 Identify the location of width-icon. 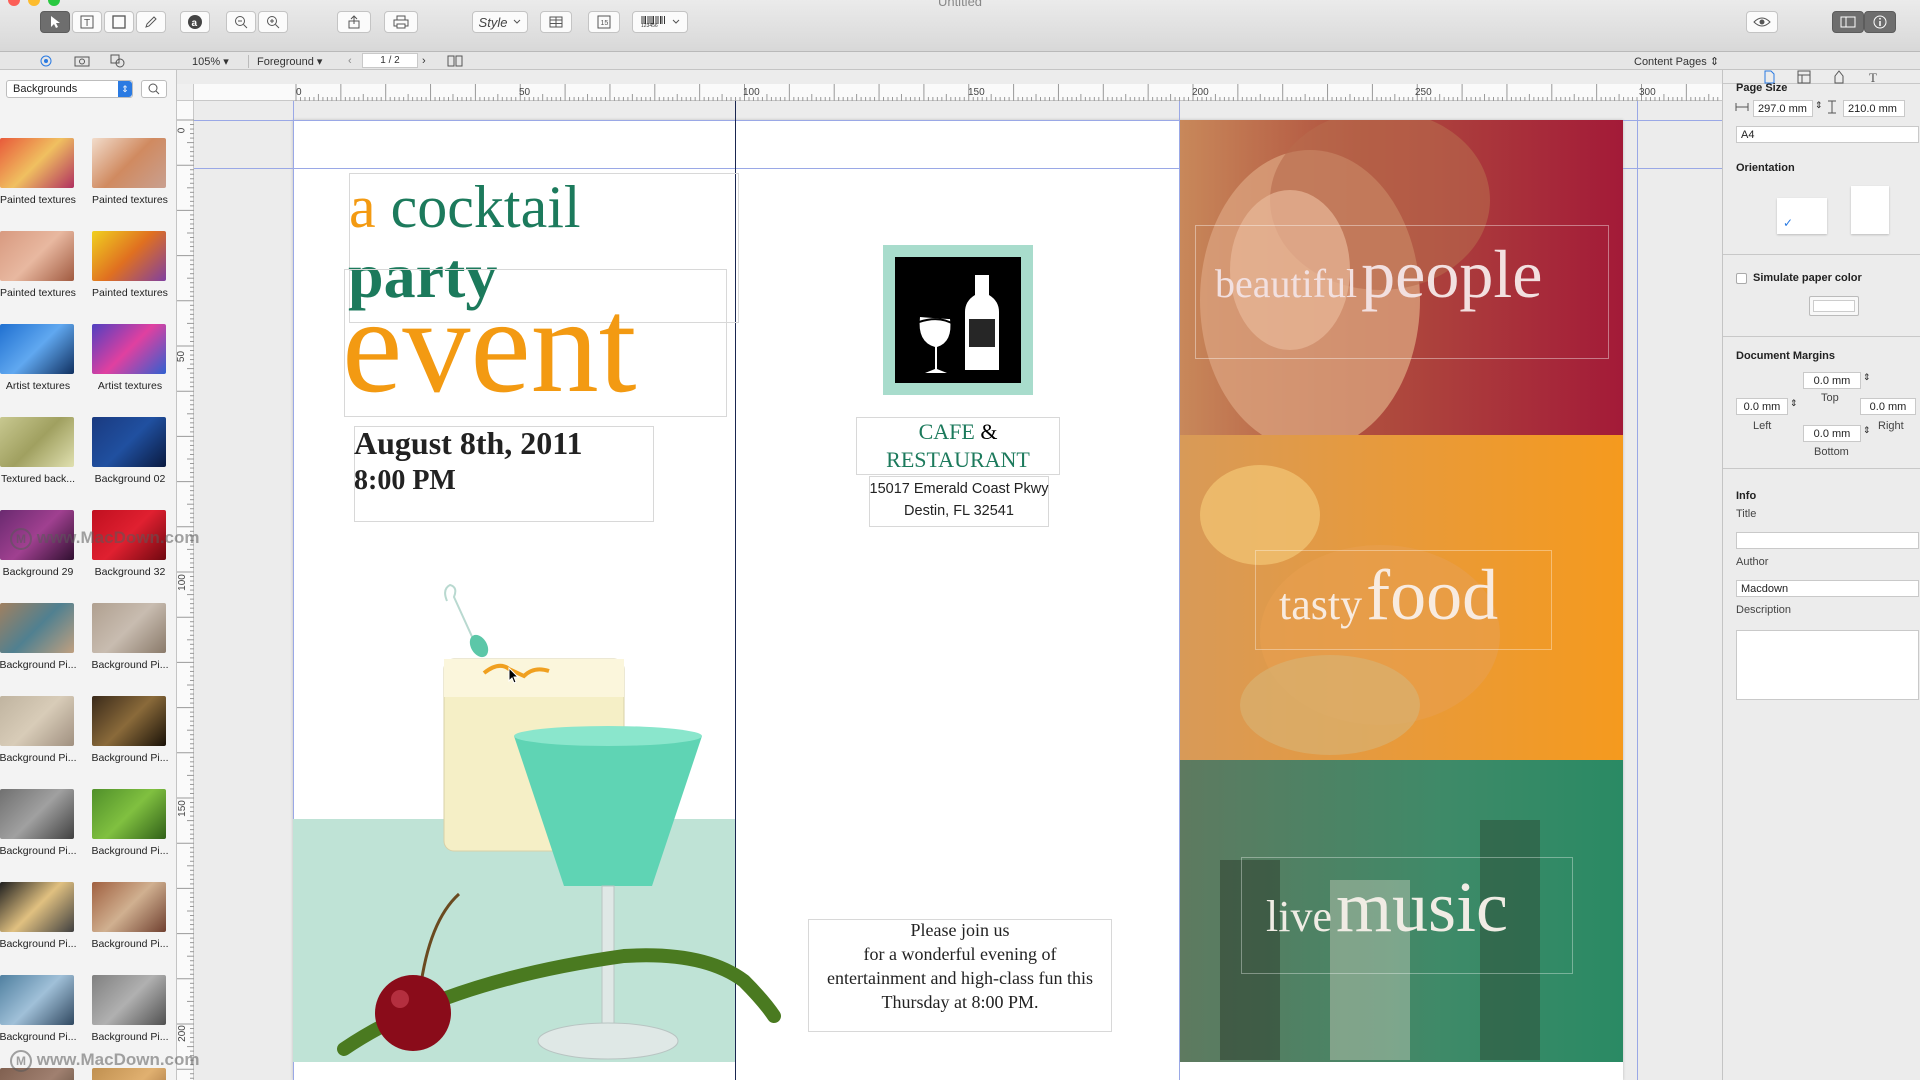
(1742, 107).